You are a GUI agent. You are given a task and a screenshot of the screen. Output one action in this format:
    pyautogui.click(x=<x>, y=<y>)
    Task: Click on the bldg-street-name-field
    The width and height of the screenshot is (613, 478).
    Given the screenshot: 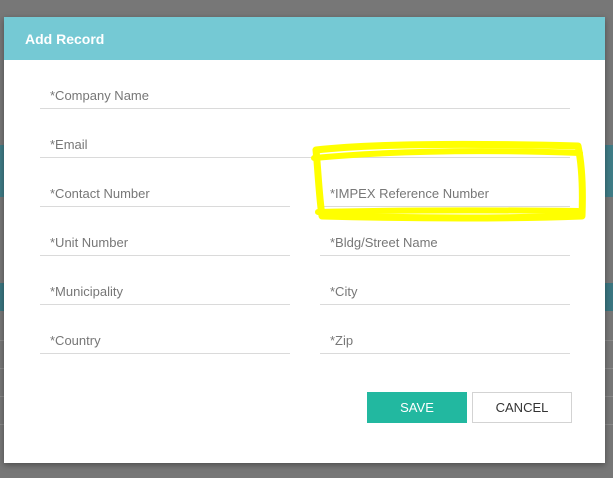 What is the action you would take?
    pyautogui.click(x=445, y=242)
    